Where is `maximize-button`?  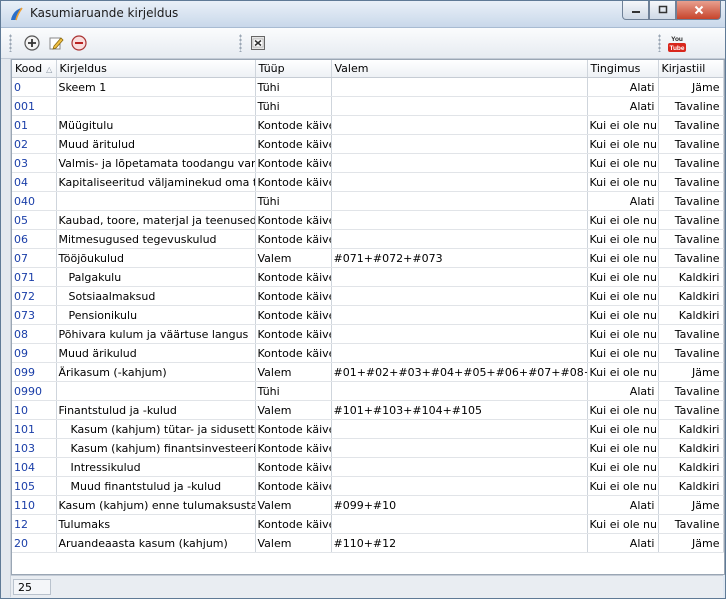 maximize-button is located at coordinates (662, 10).